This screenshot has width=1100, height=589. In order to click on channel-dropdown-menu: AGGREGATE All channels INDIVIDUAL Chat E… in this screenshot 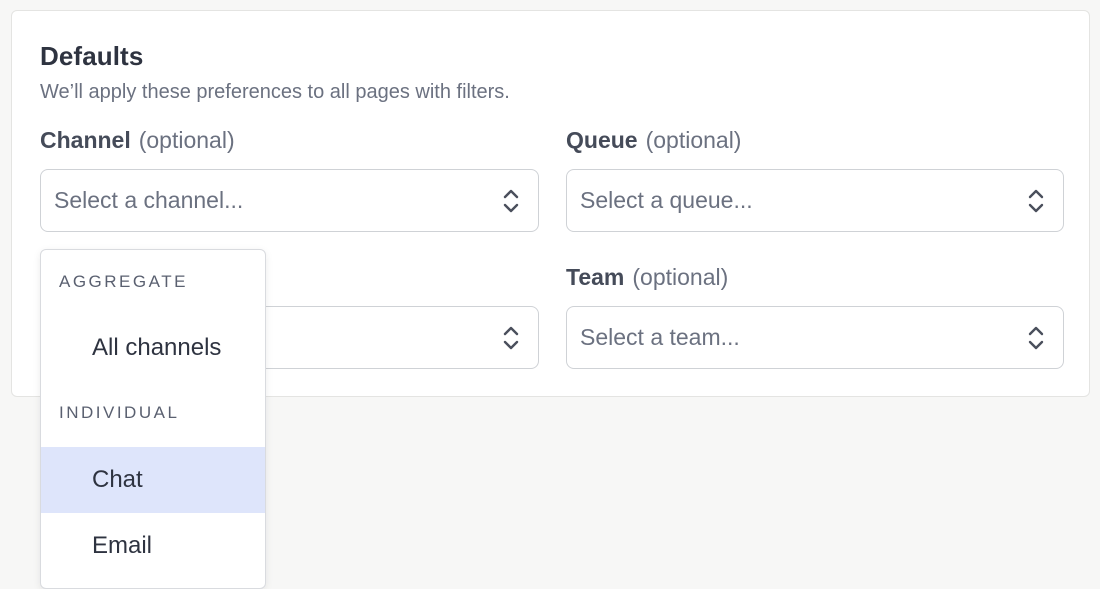, I will do `click(153, 419)`.